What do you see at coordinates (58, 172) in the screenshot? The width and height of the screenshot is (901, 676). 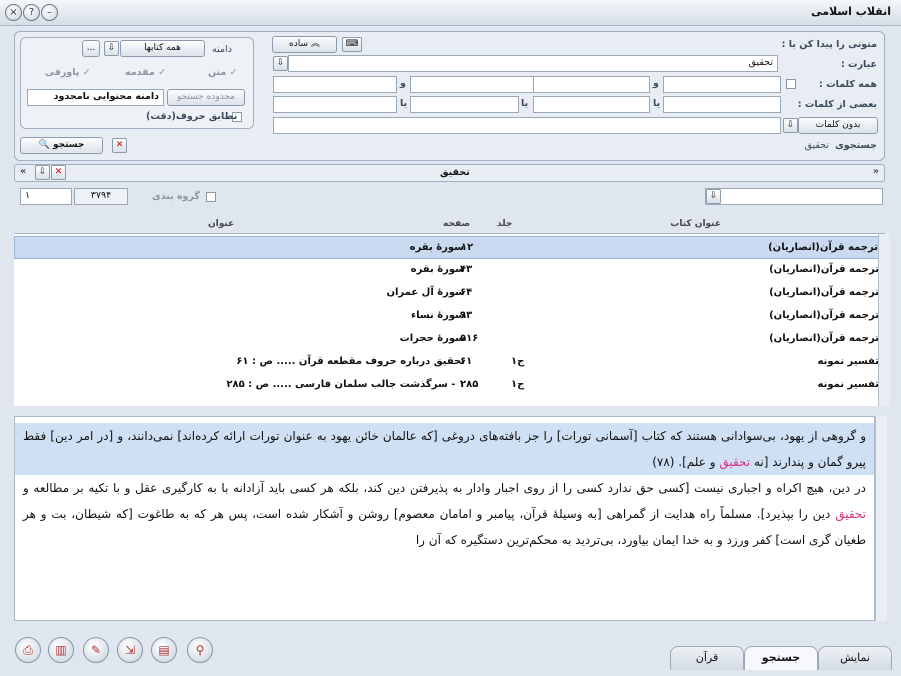 I see `close-results-icon: ✕` at bounding box center [58, 172].